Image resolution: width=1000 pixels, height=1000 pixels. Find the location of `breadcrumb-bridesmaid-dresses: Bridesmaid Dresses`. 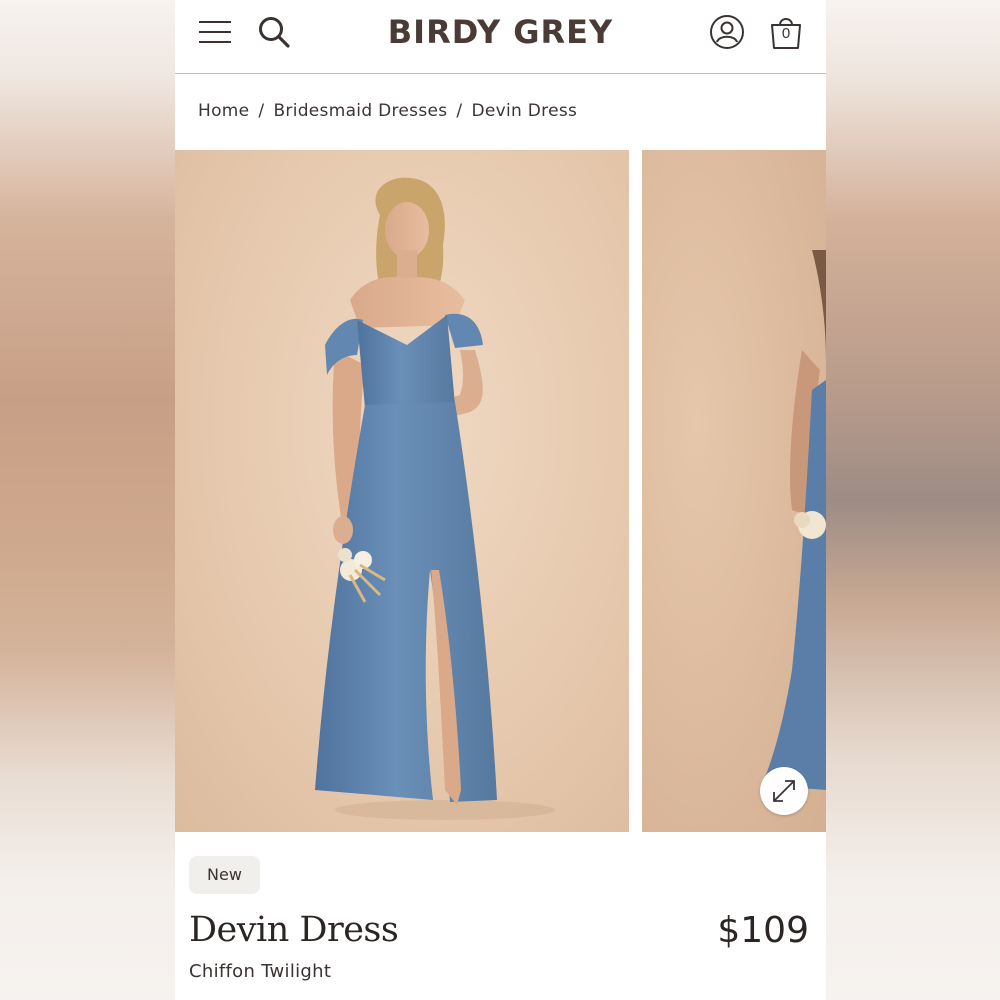

breadcrumb-bridesmaid-dresses: Bridesmaid Dresses is located at coordinates (360, 111).